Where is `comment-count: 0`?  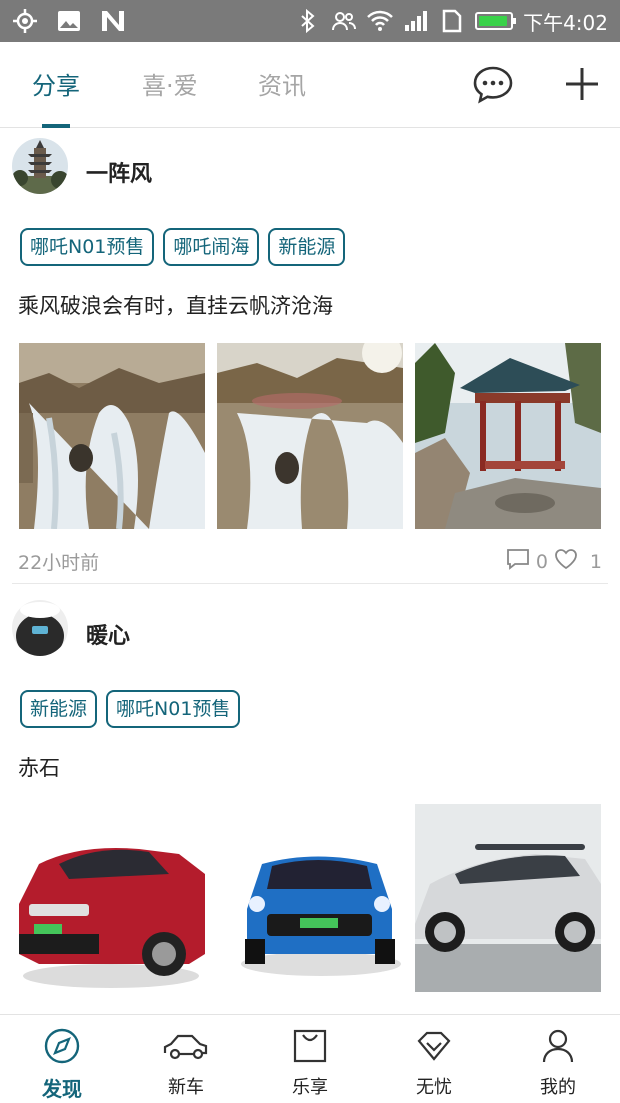
comment-count: 0 is located at coordinates (541, 561).